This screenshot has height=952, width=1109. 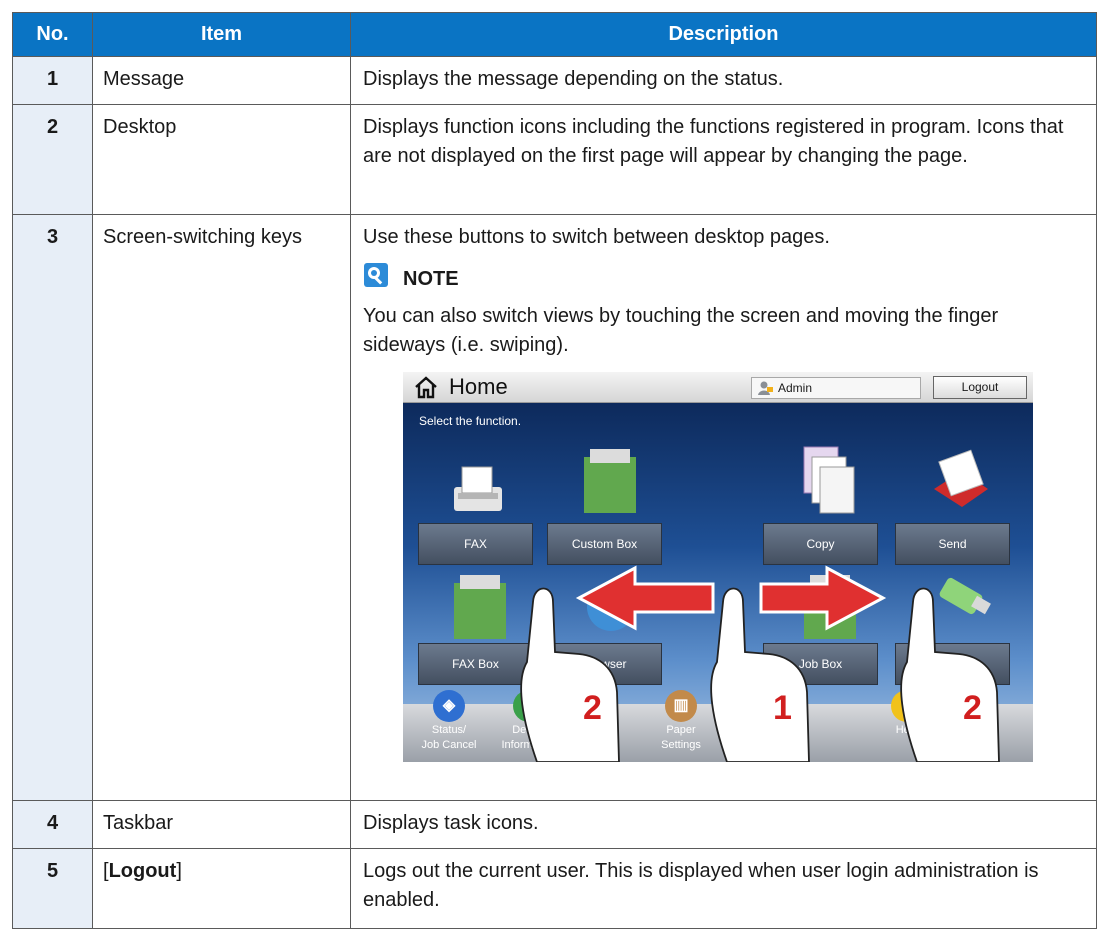 What do you see at coordinates (221, 507) in the screenshot?
I see `row-item: Screen-switching keys` at bounding box center [221, 507].